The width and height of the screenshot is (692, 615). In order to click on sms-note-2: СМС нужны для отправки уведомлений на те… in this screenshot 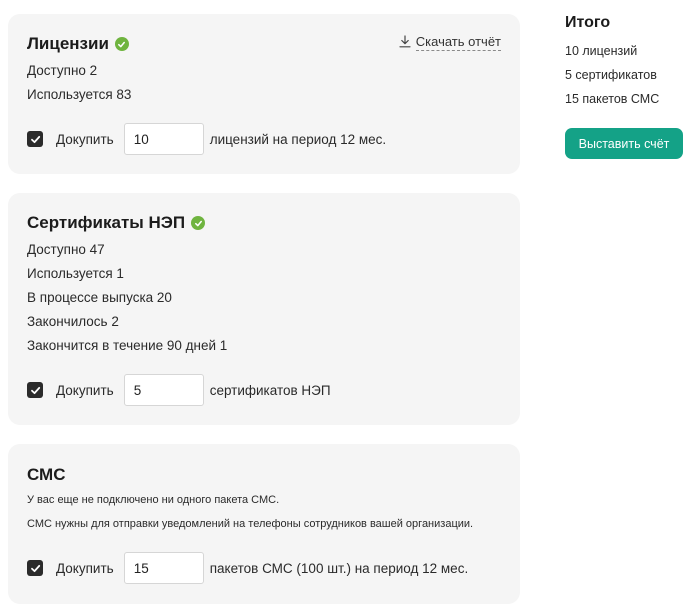, I will do `click(250, 524)`.